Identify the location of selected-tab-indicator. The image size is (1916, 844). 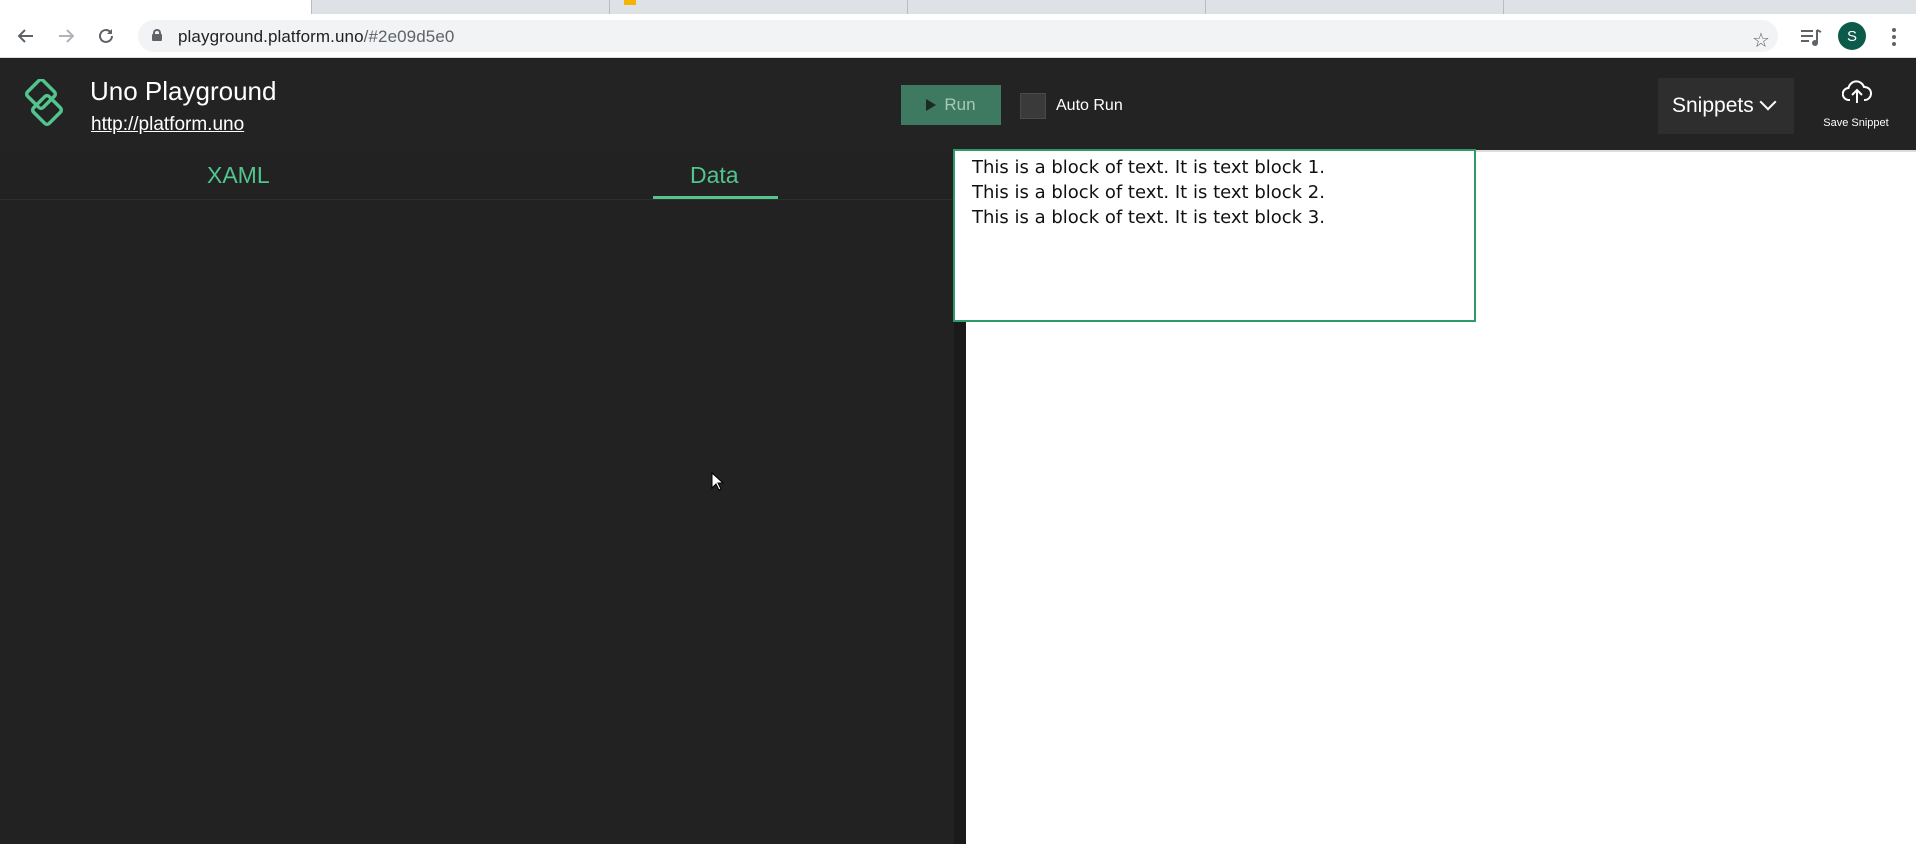
(715, 197).